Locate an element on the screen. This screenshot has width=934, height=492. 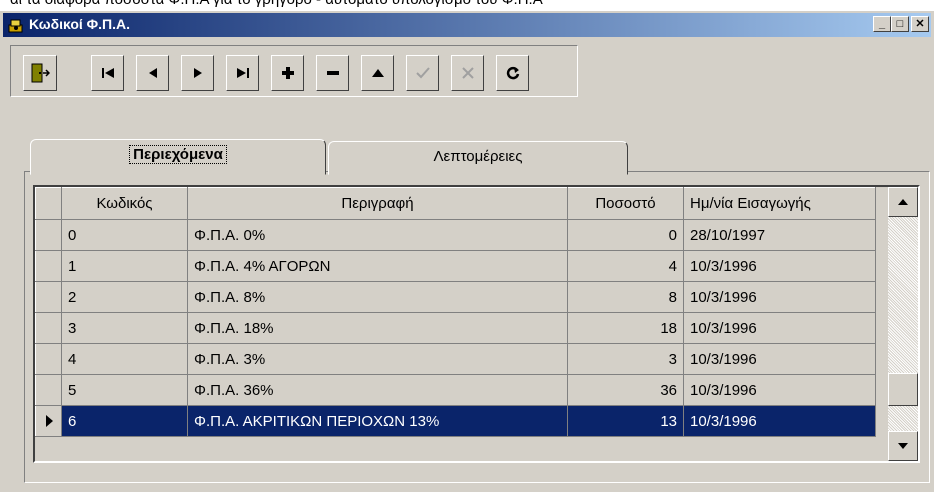
next-icon is located at coordinates (198, 73).